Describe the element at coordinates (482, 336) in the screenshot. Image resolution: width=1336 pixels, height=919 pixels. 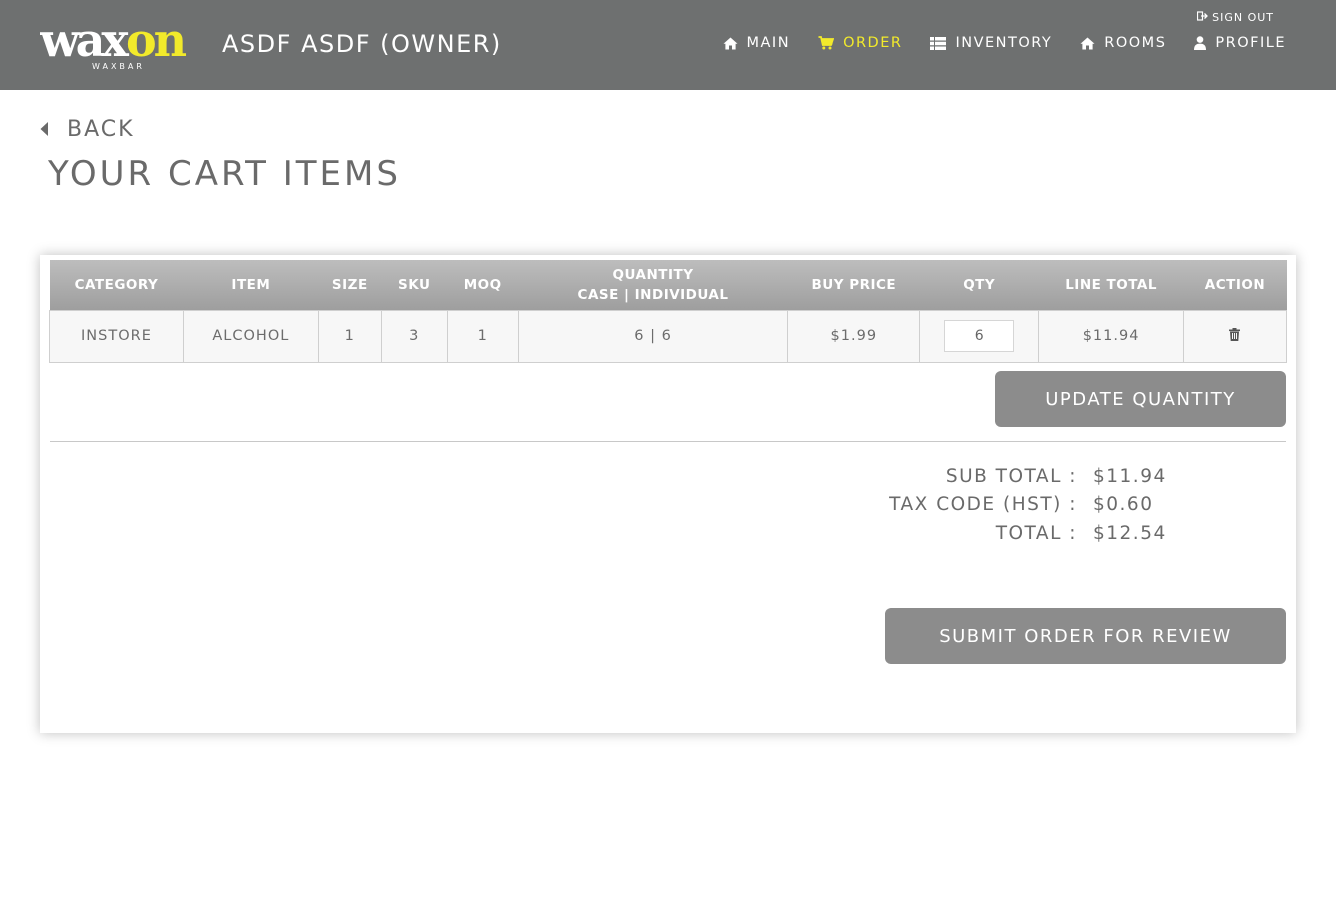
I see `cell-moq: 1` at that location.